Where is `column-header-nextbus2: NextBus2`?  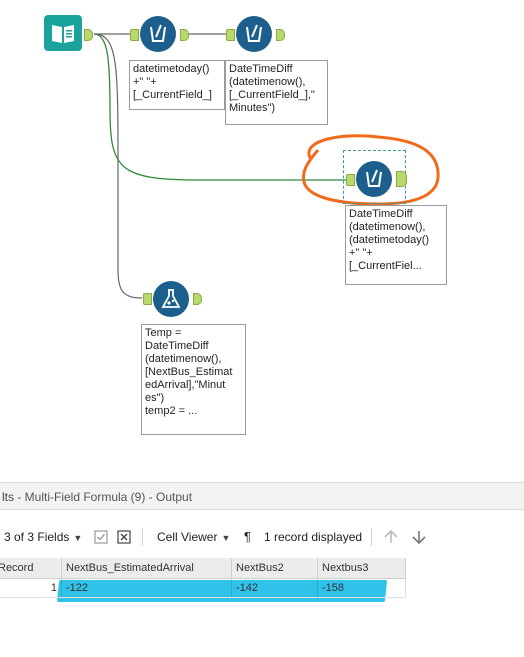 column-header-nextbus2: NextBus2 is located at coordinates (275, 568).